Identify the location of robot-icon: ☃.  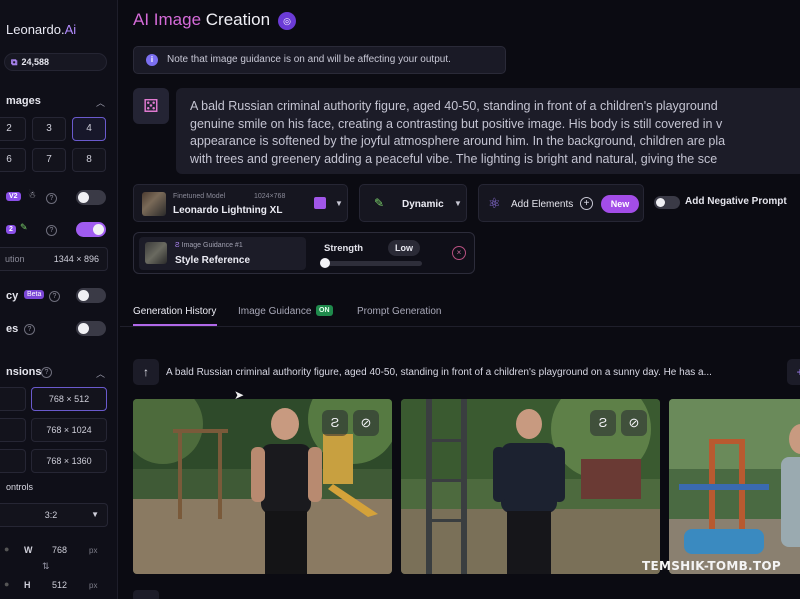
(32, 195).